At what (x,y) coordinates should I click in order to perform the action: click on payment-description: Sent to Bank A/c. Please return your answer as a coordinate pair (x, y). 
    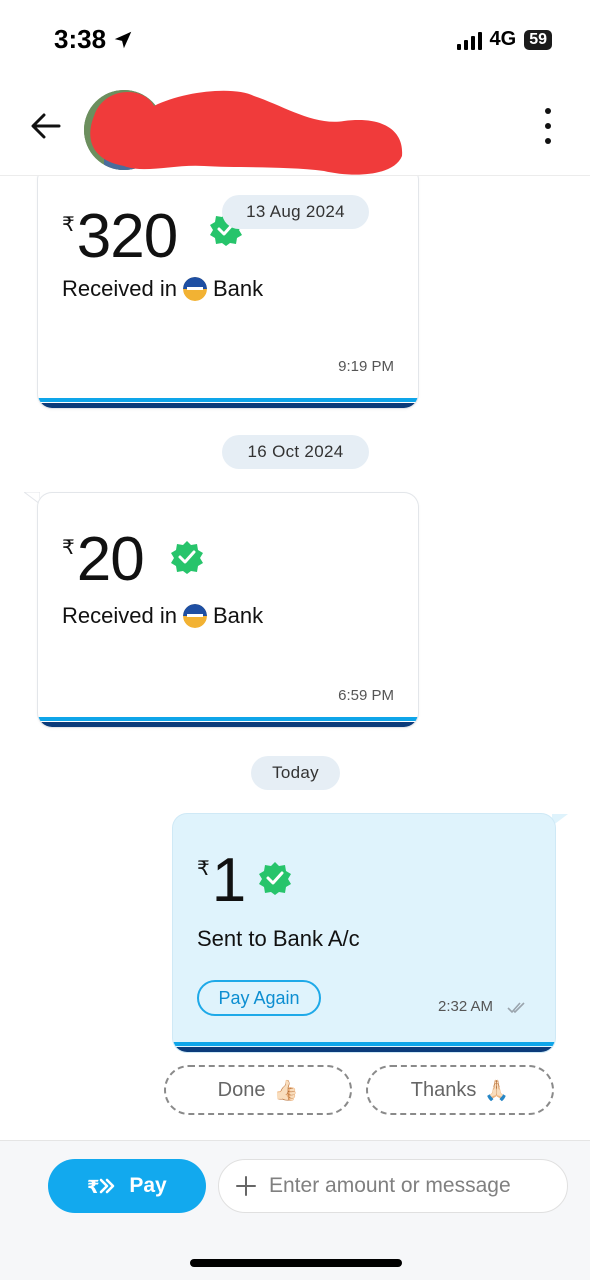
    Looking at the image, I should click on (278, 938).